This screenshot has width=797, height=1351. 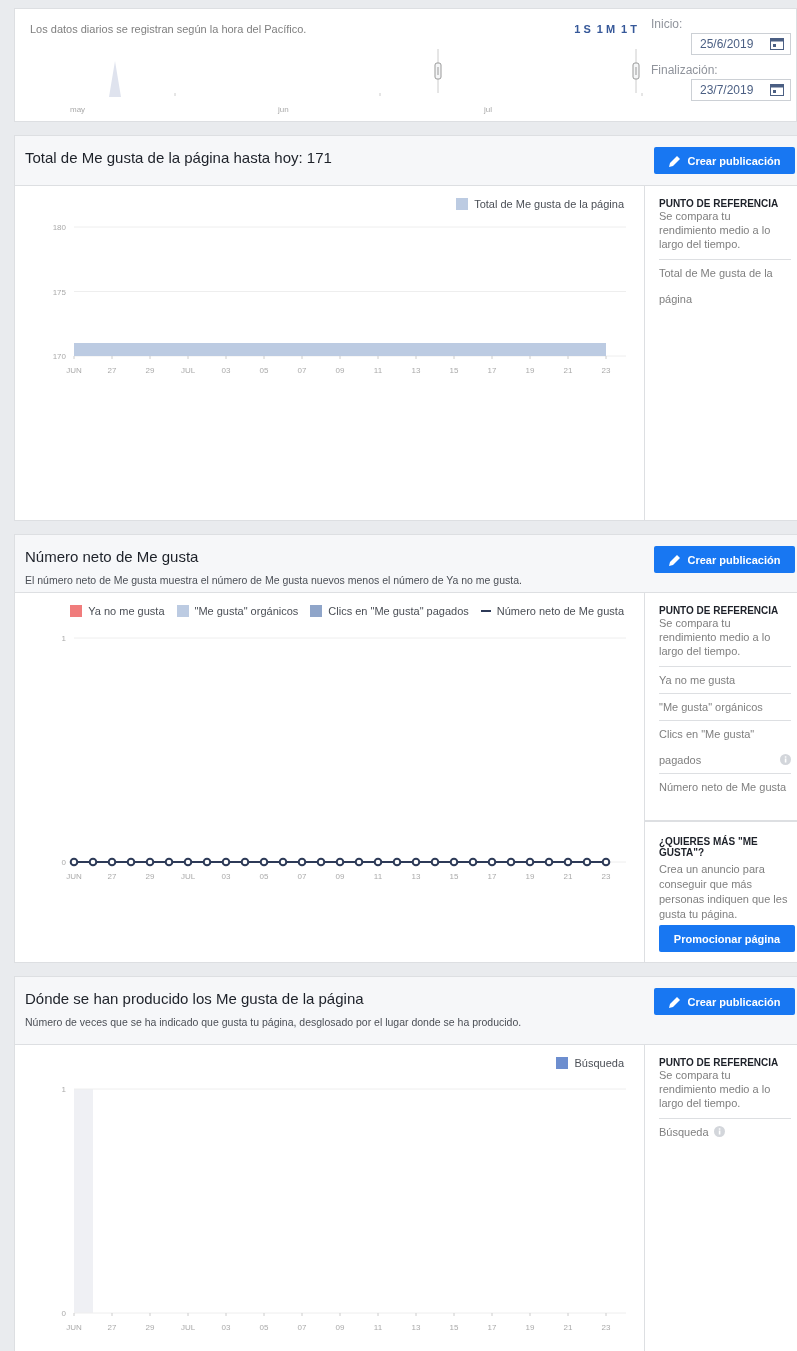 I want to click on benchmark-metric: Ya no me gusta, so click(x=697, y=680).